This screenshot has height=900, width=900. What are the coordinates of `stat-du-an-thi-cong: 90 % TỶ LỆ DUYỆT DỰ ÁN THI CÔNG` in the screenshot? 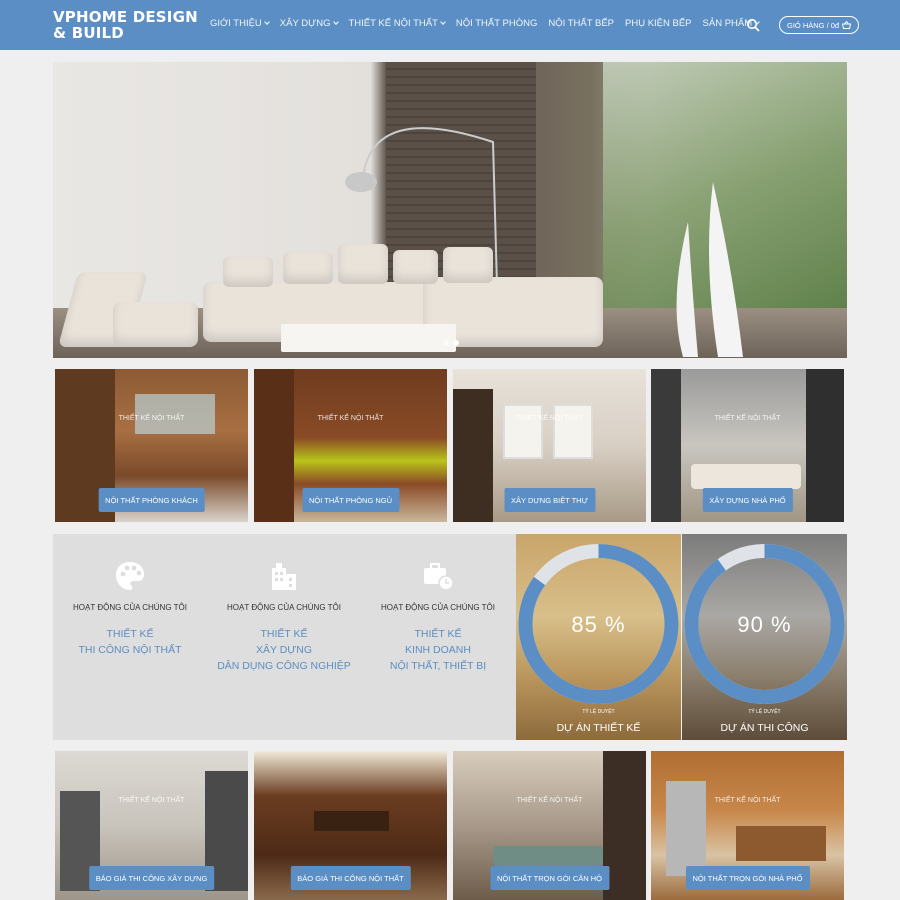 It's located at (764, 637).